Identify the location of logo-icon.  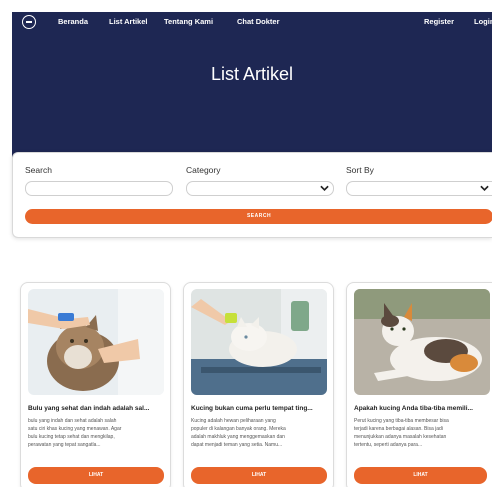
(29, 22).